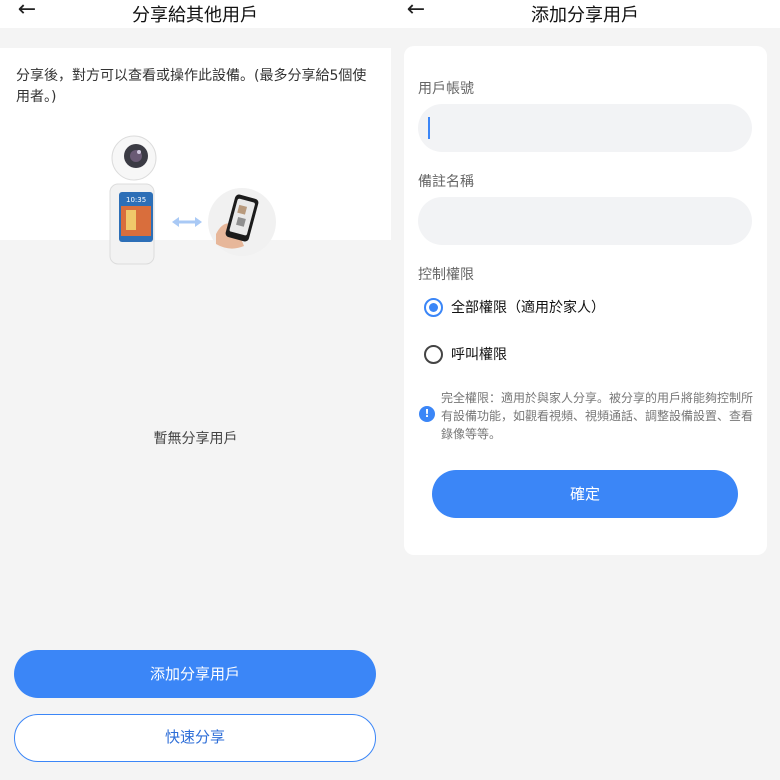  Describe the element at coordinates (446, 182) in the screenshot. I see `note-name-label: 備註名稱` at that location.